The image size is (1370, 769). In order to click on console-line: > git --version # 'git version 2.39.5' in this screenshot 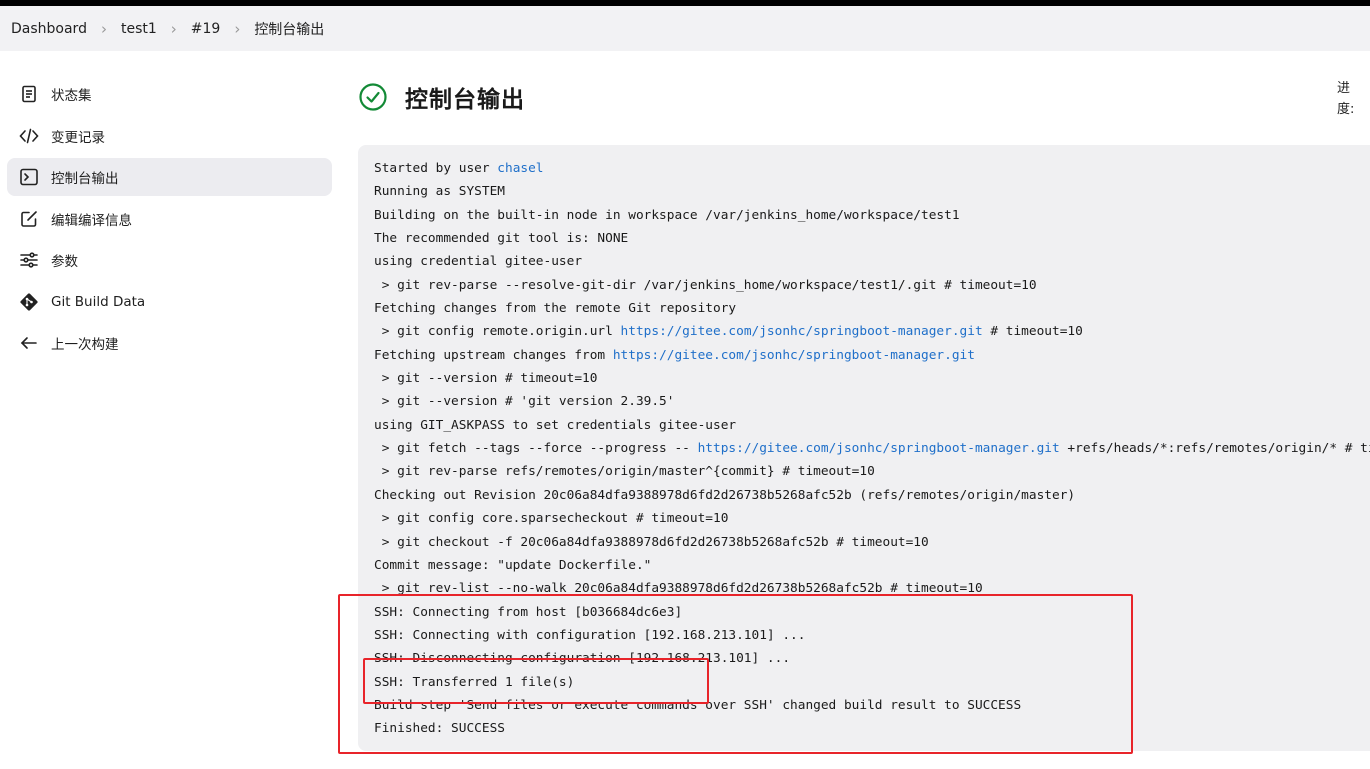, I will do `click(872, 401)`.